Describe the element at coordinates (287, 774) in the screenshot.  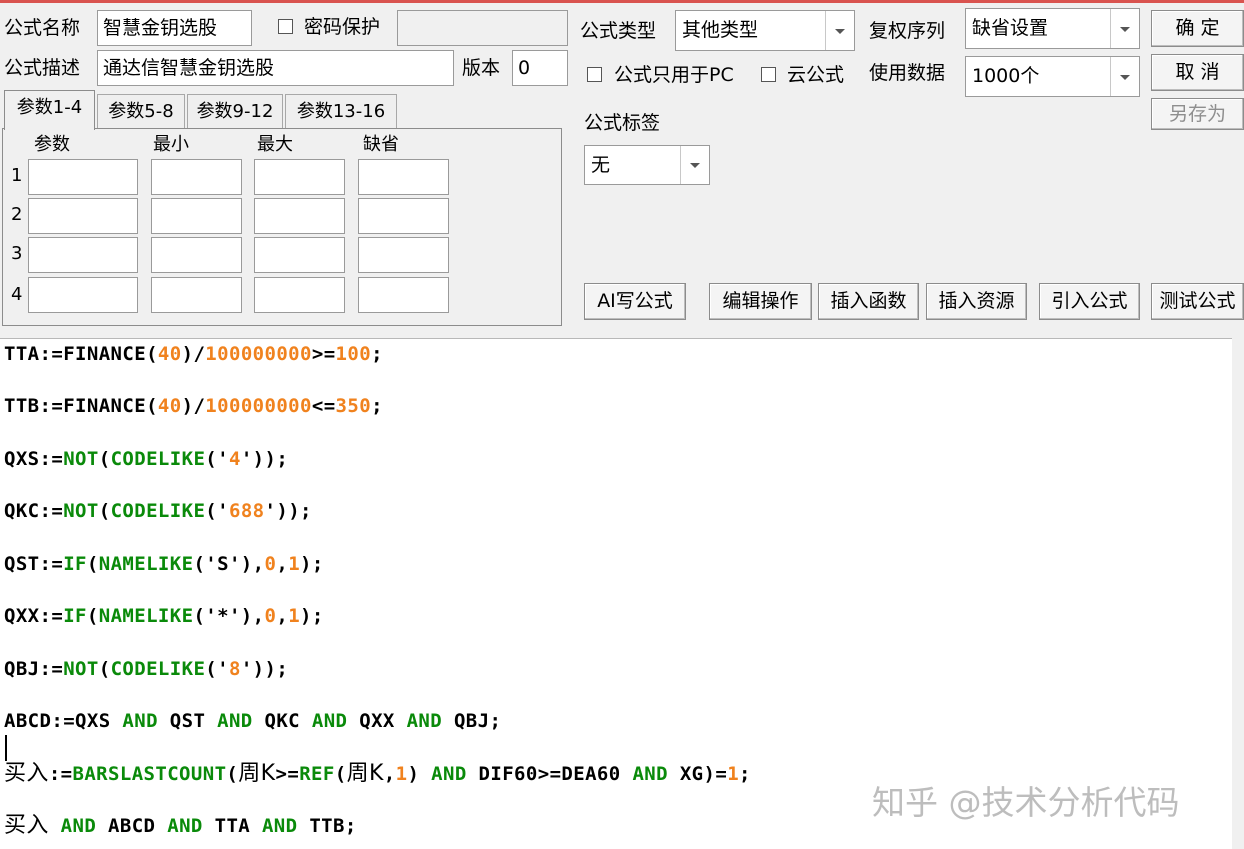
I see `code-token: >=` at that location.